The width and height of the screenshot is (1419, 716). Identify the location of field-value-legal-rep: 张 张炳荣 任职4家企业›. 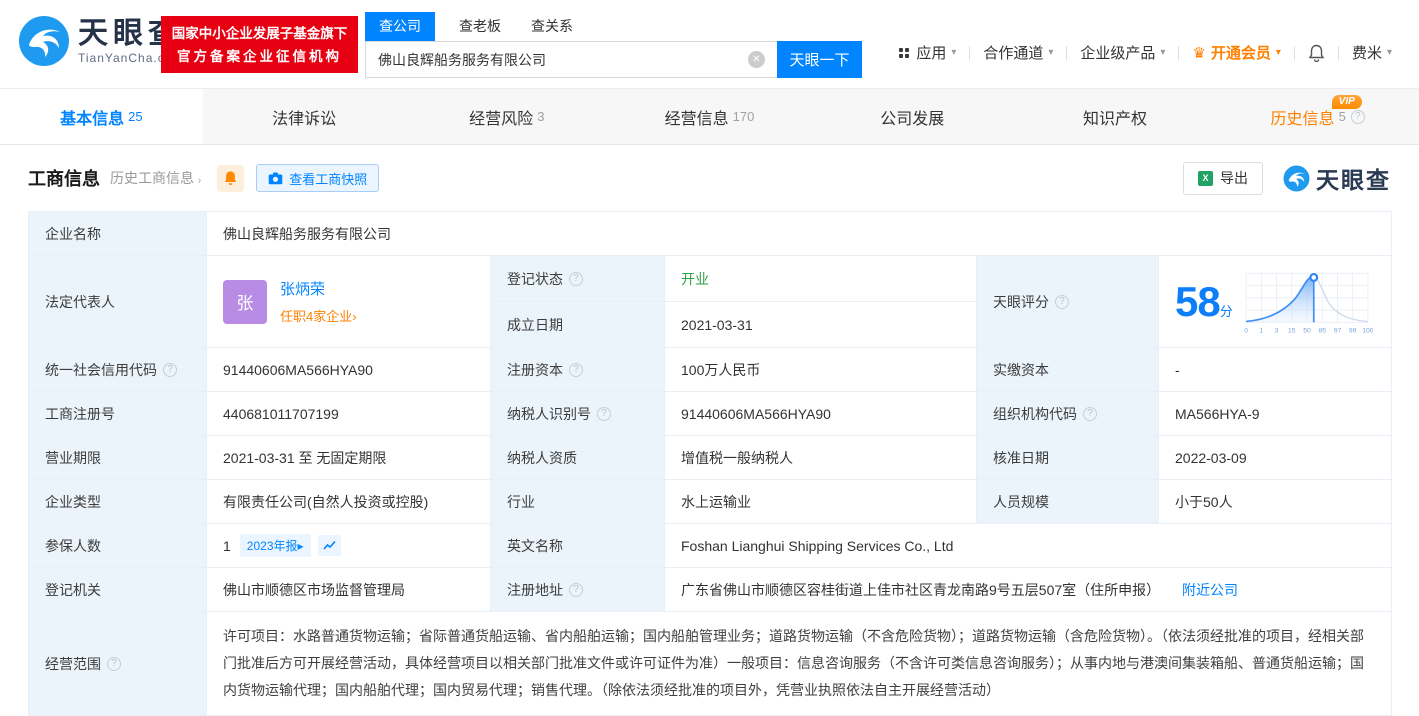
(348, 301).